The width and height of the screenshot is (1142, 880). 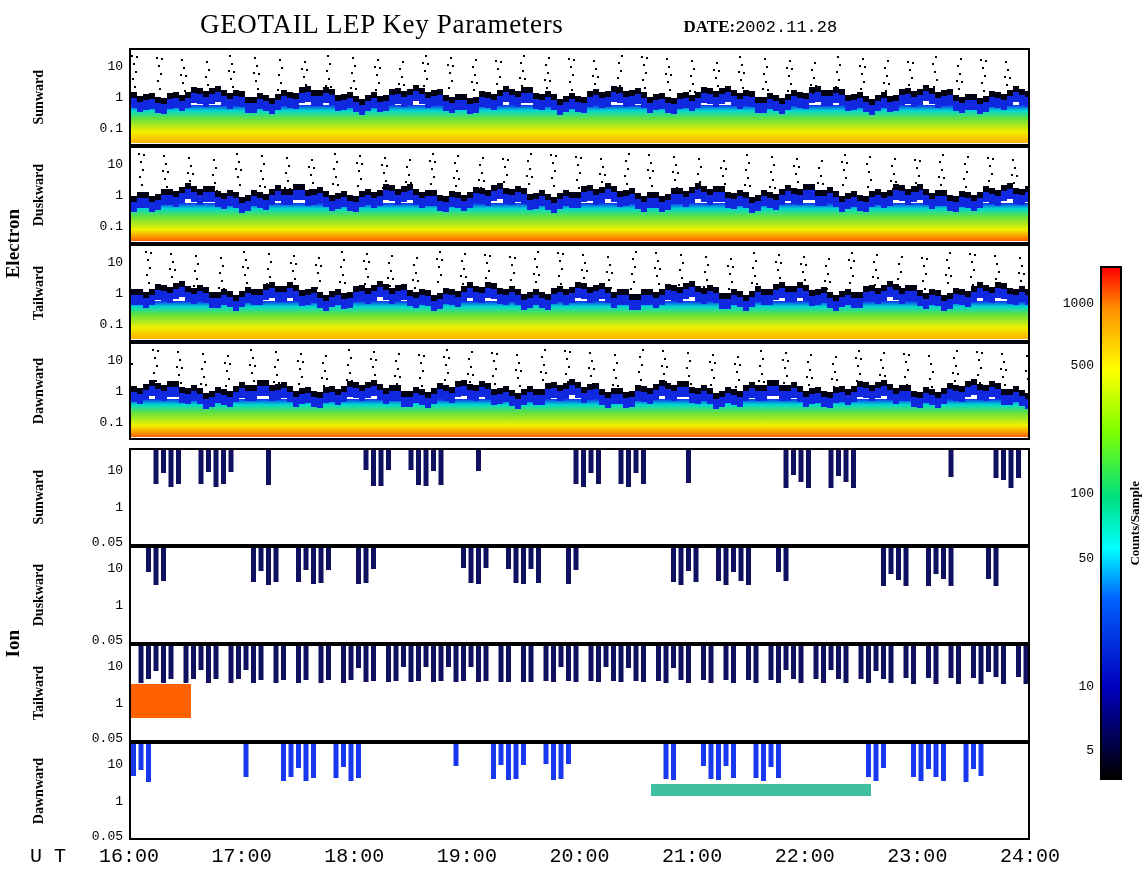 I want to click on time-tick-label: 21:00, so click(x=692, y=857).